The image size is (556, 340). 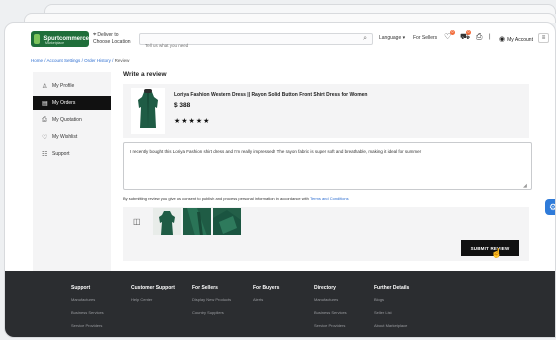 I want to click on deliver-label: Deliver to, so click(x=108, y=35).